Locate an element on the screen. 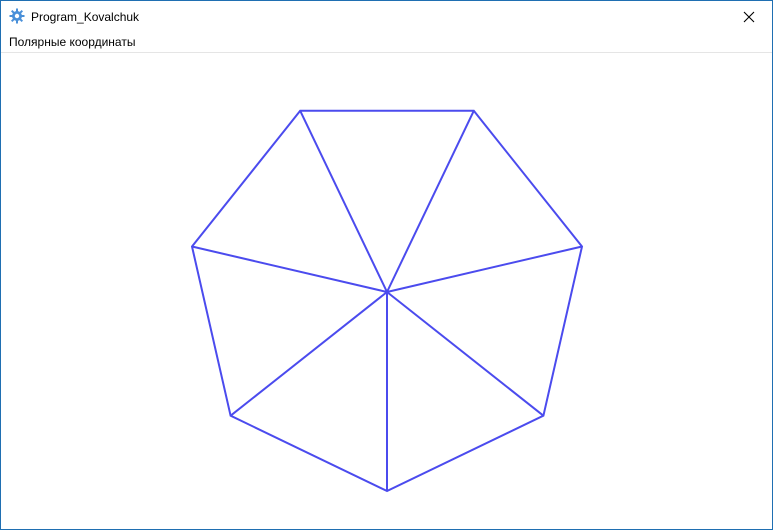 The width and height of the screenshot is (773, 530). menu-item-polar-coordinates: Полярные координаты is located at coordinates (72, 42).